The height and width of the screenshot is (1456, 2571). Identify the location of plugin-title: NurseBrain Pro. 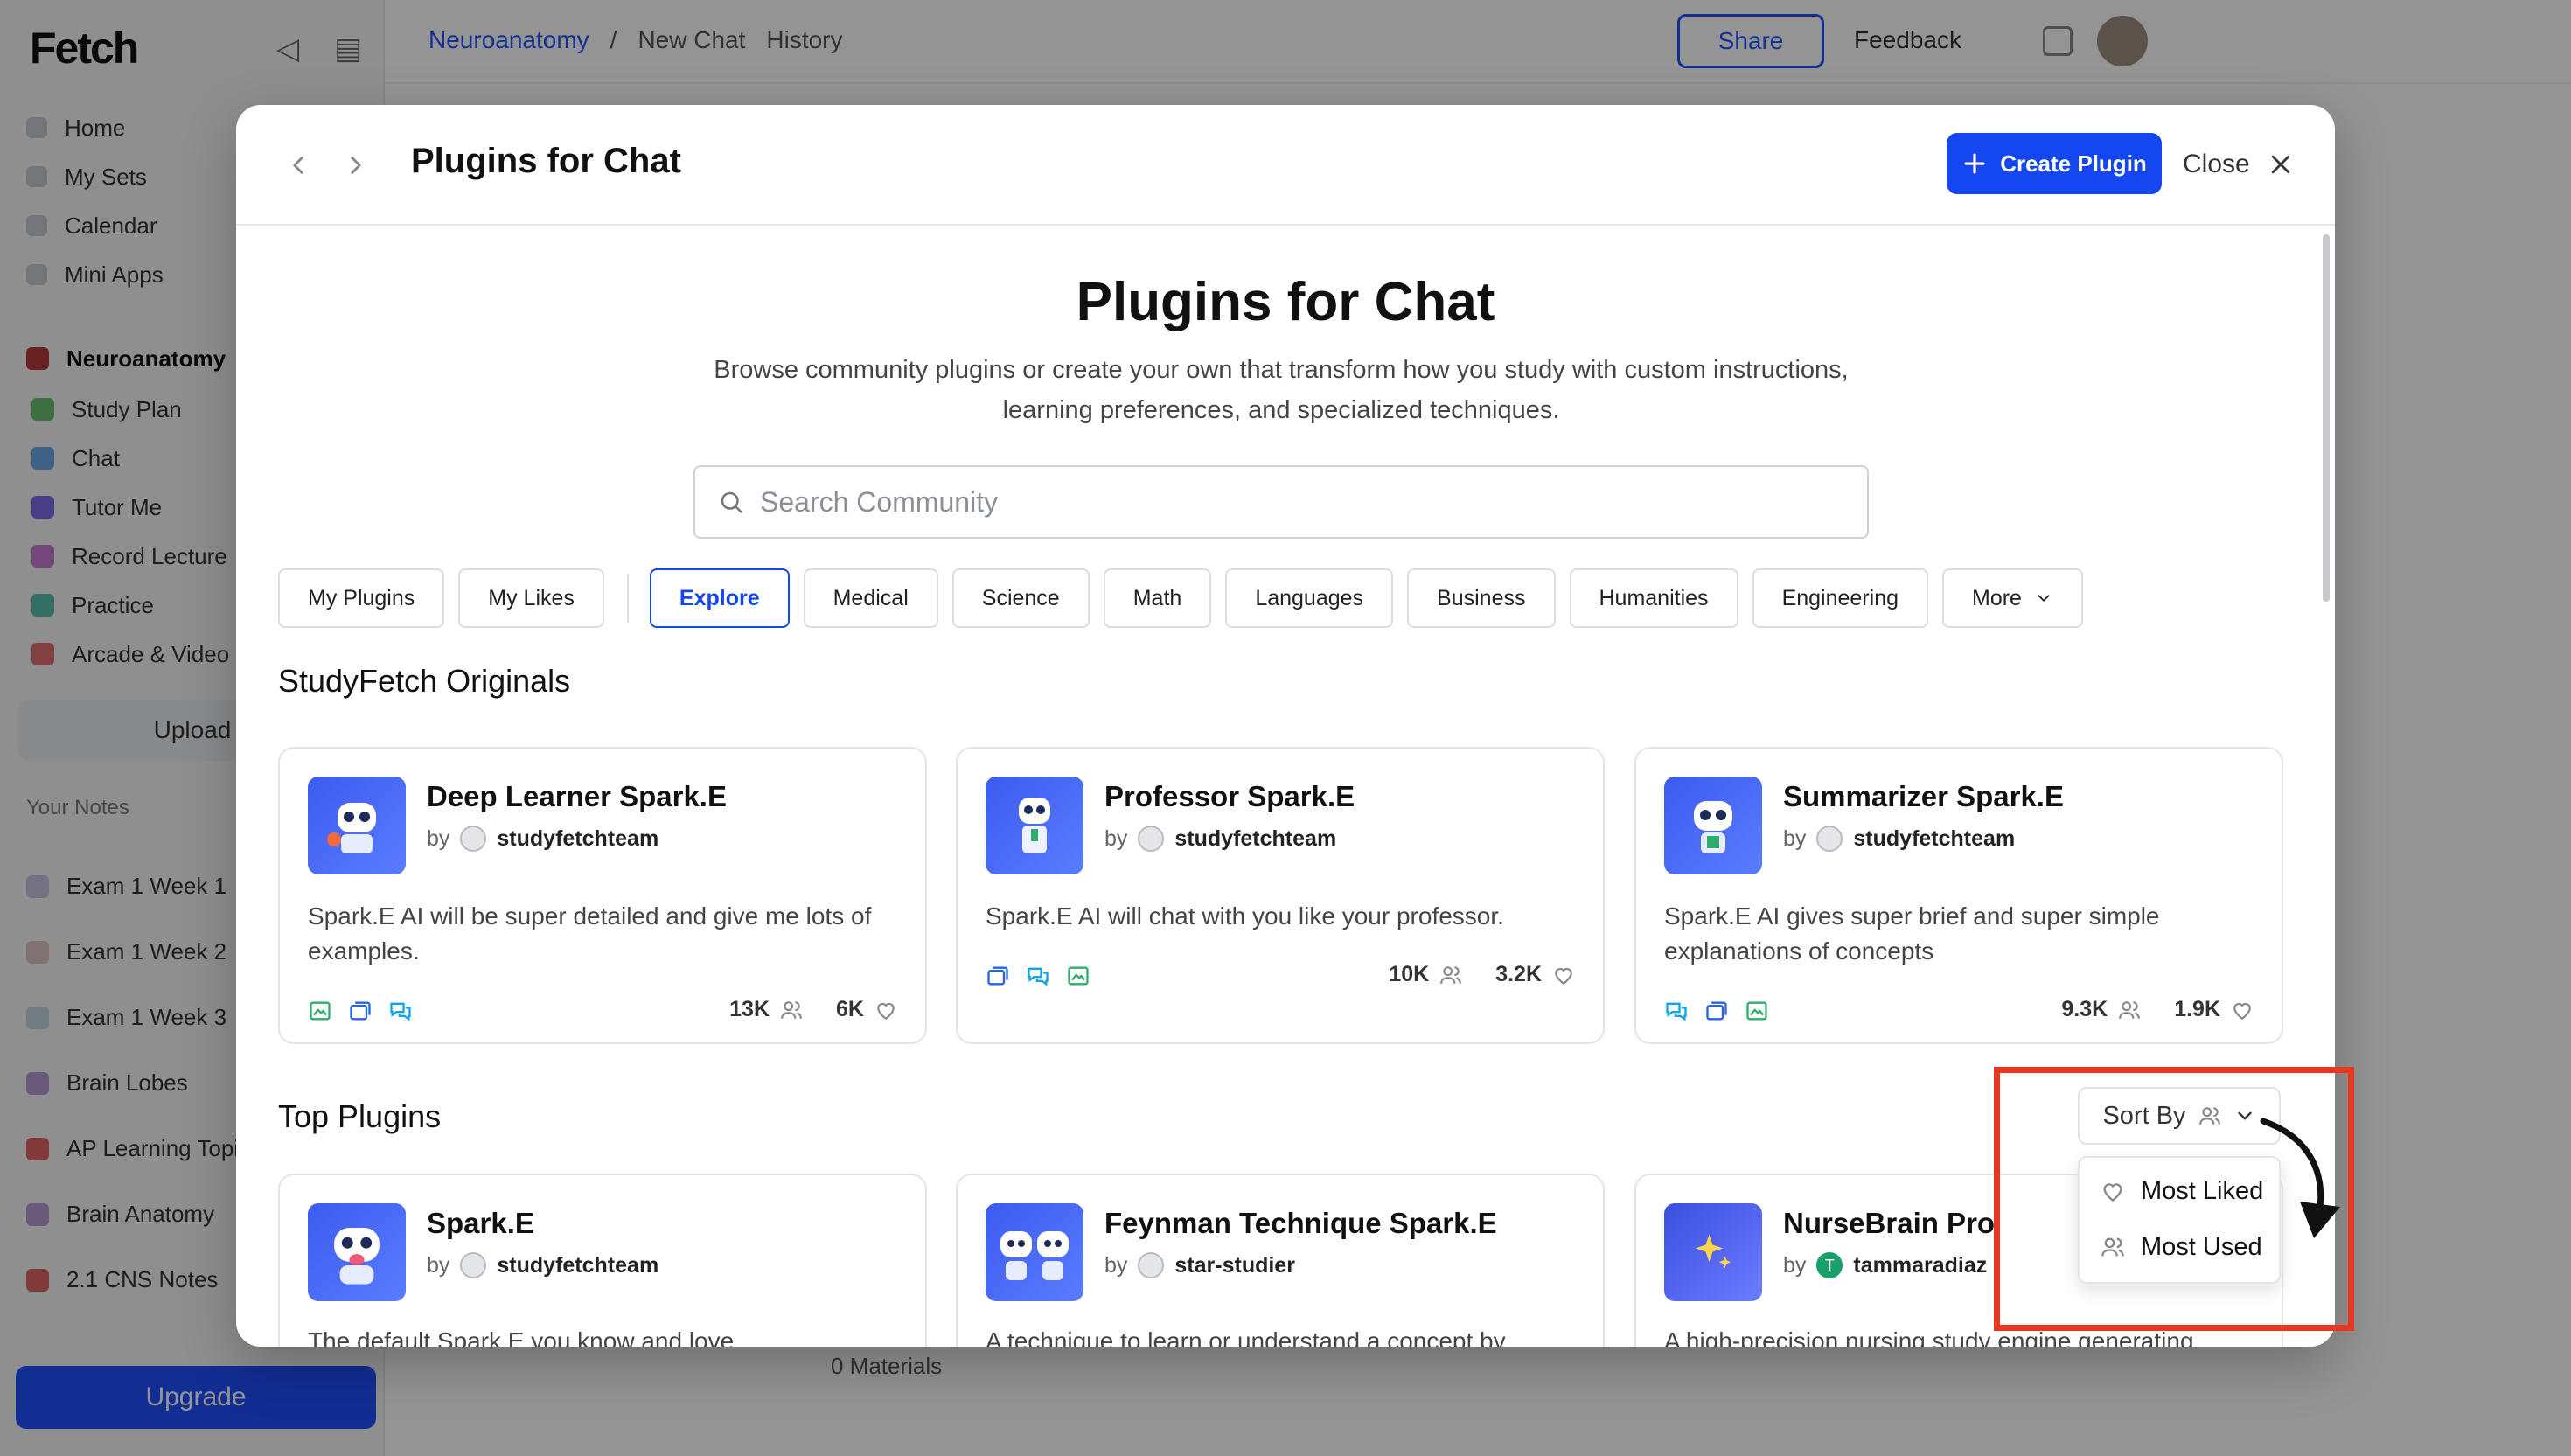
(1889, 1223).